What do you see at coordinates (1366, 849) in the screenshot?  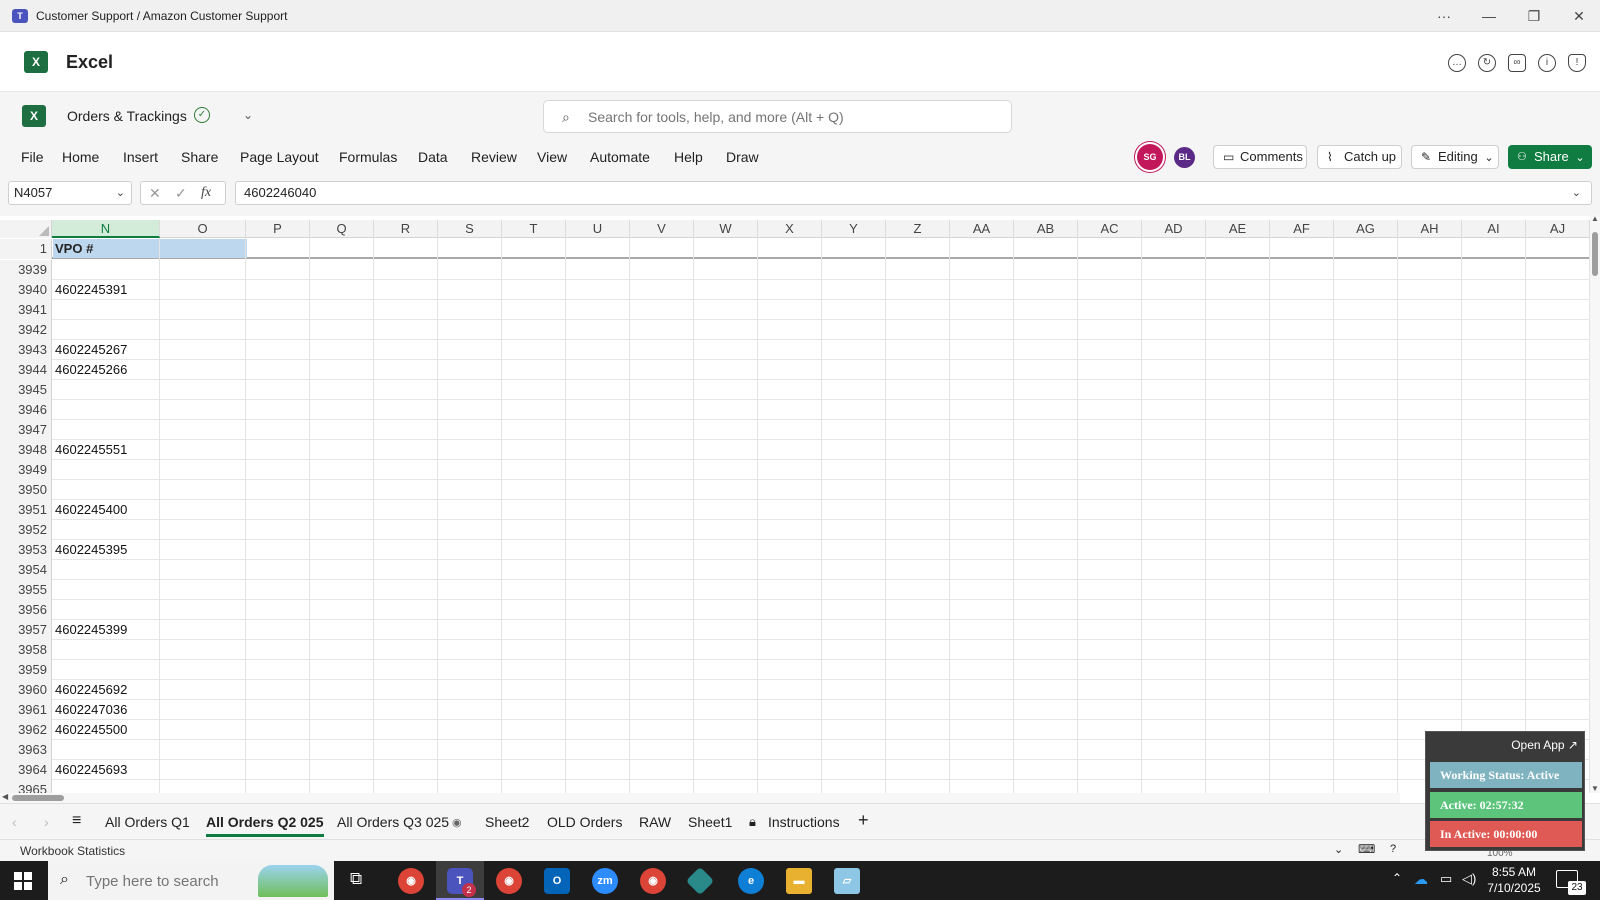 I see `keyboard-icon: ⌨` at bounding box center [1366, 849].